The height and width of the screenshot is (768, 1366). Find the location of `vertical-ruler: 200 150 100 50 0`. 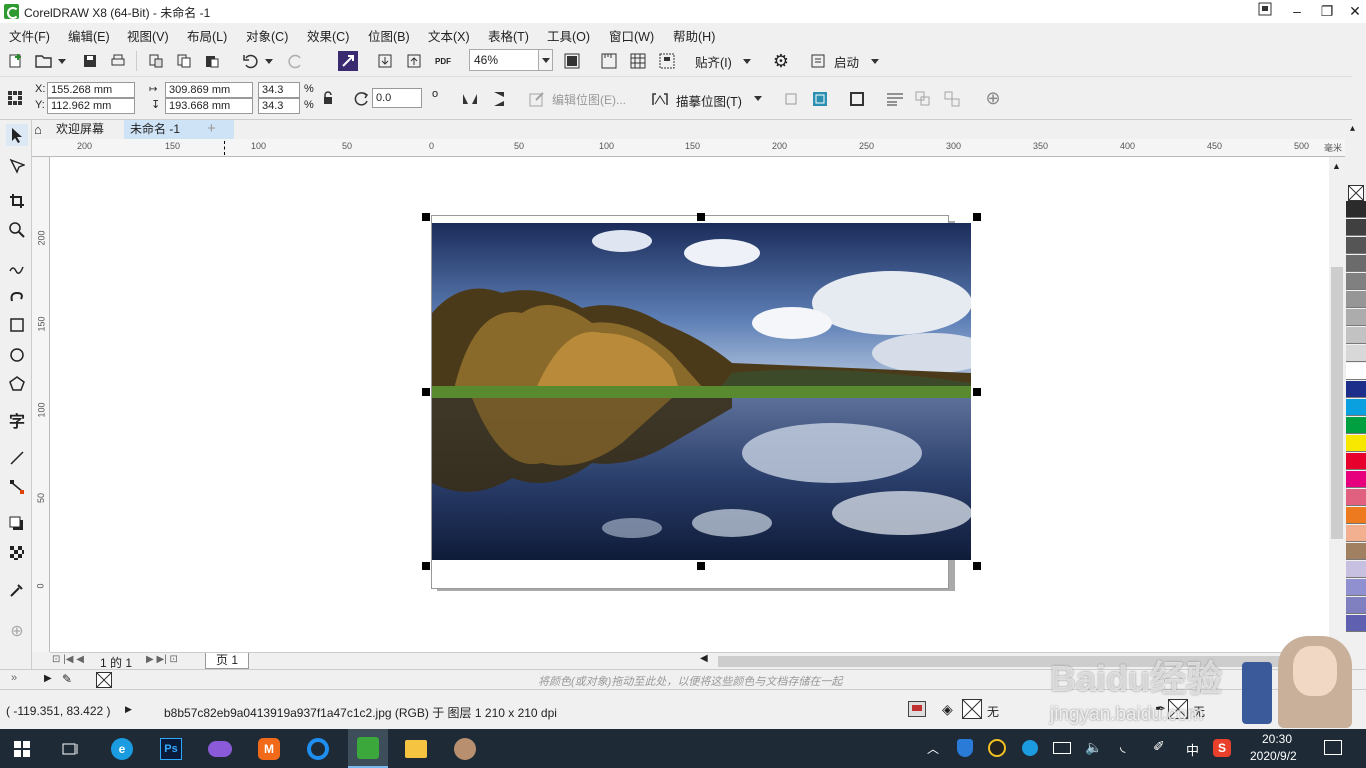

vertical-ruler: 200 150 100 50 0 is located at coordinates (41, 404).